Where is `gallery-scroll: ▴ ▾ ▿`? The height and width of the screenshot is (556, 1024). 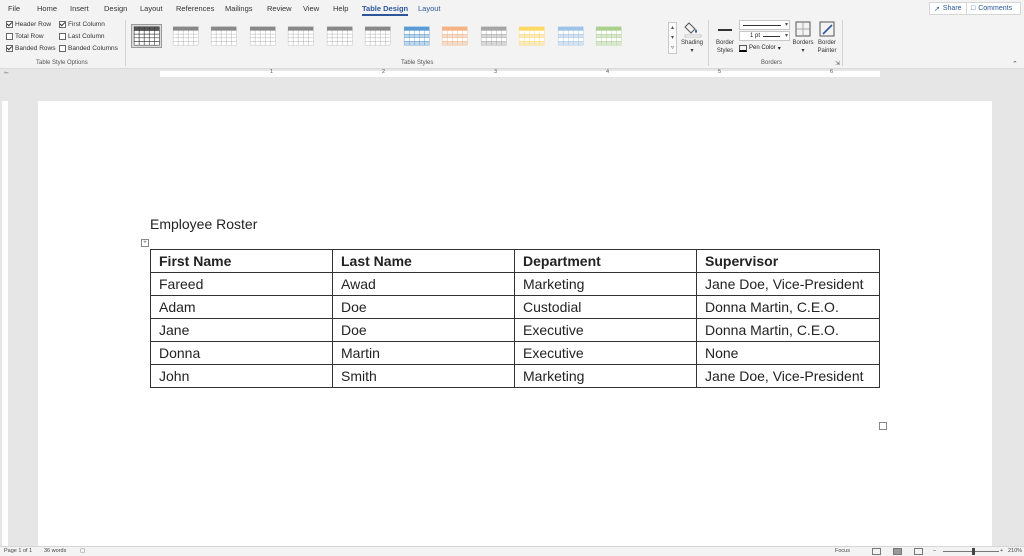 gallery-scroll: ▴ ▾ ▿ is located at coordinates (672, 38).